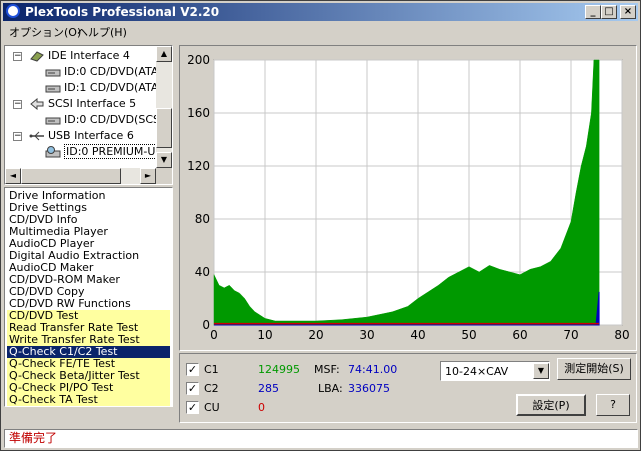 This screenshot has height=451, width=641. Describe the element at coordinates (519, 335) in the screenshot. I see `x-tick-label: 60` at that location.